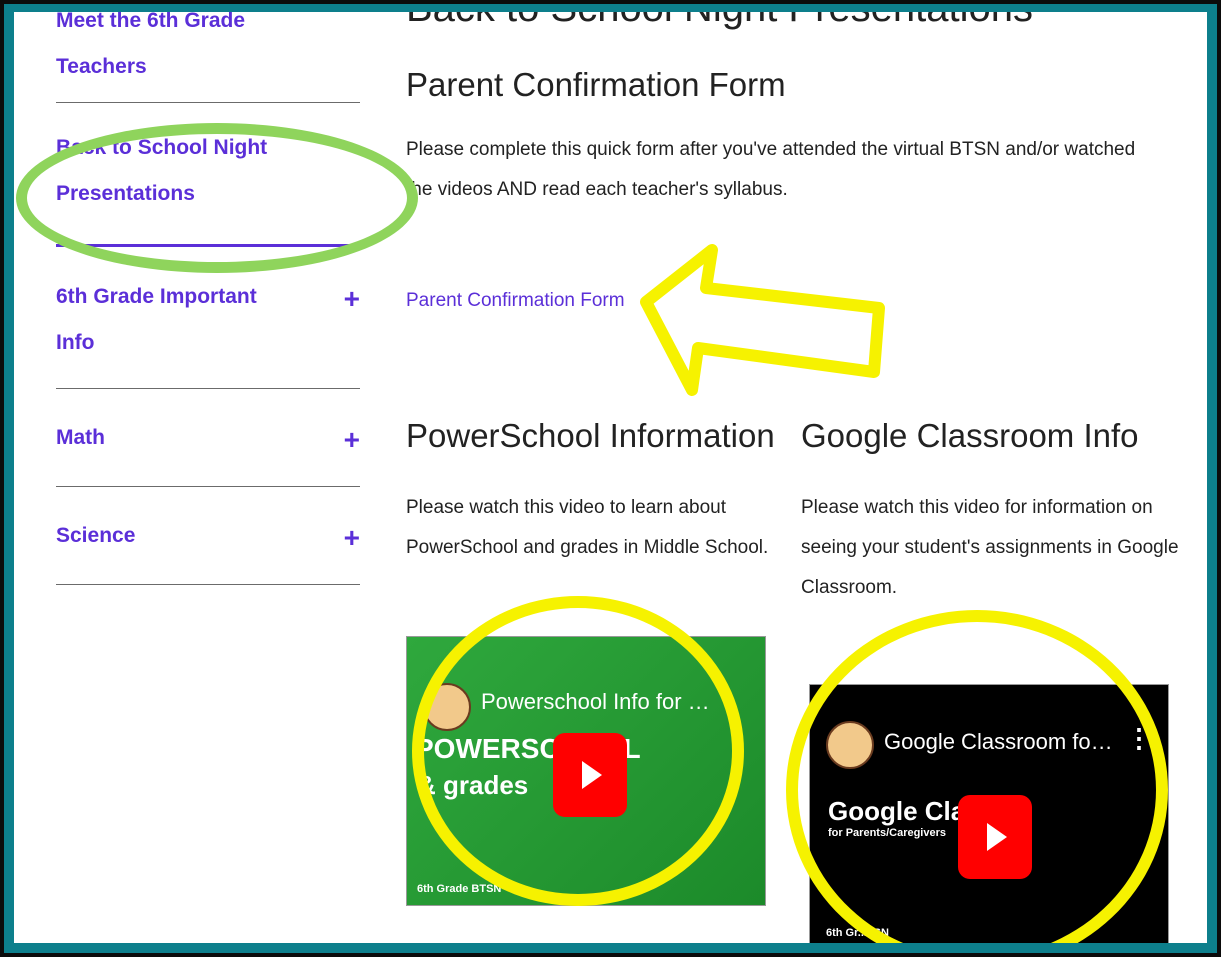 The image size is (1221, 957). What do you see at coordinates (1139, 738) in the screenshot?
I see `more-options-icon: ⋮` at bounding box center [1139, 738].